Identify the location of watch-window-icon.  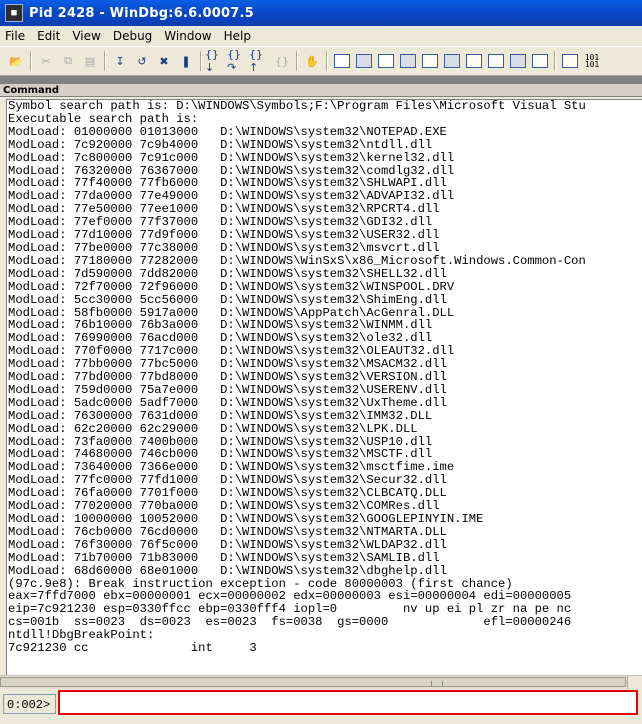
(364, 61).